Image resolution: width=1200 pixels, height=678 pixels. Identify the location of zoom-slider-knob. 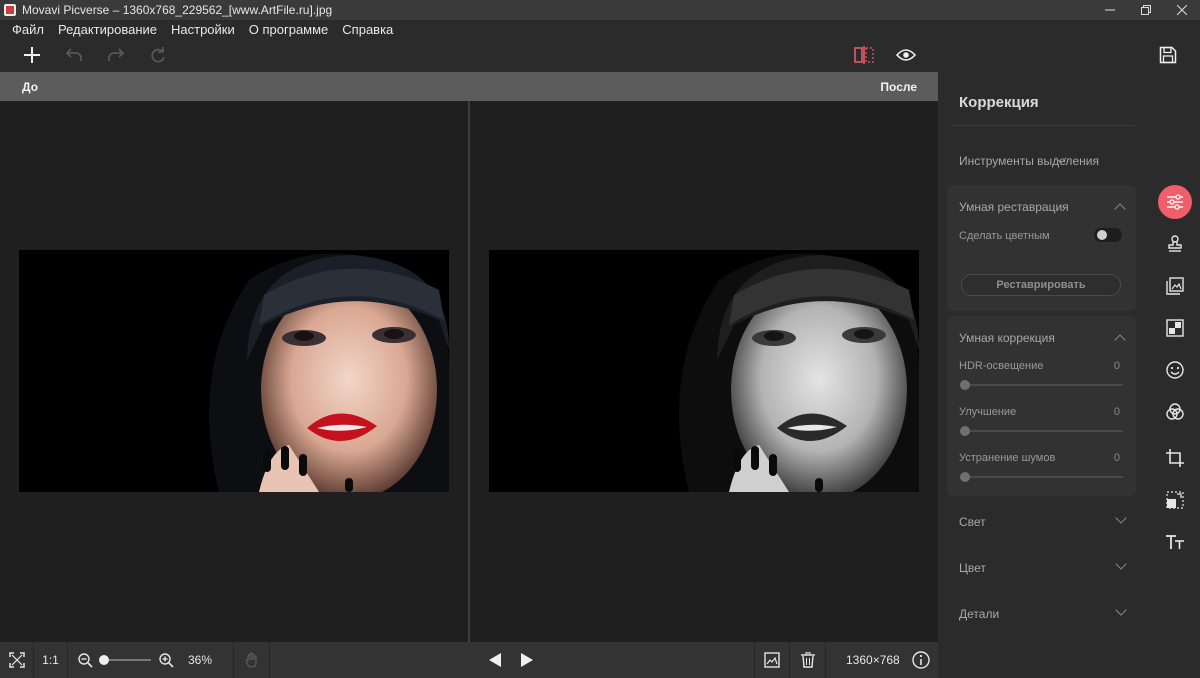
(104, 660).